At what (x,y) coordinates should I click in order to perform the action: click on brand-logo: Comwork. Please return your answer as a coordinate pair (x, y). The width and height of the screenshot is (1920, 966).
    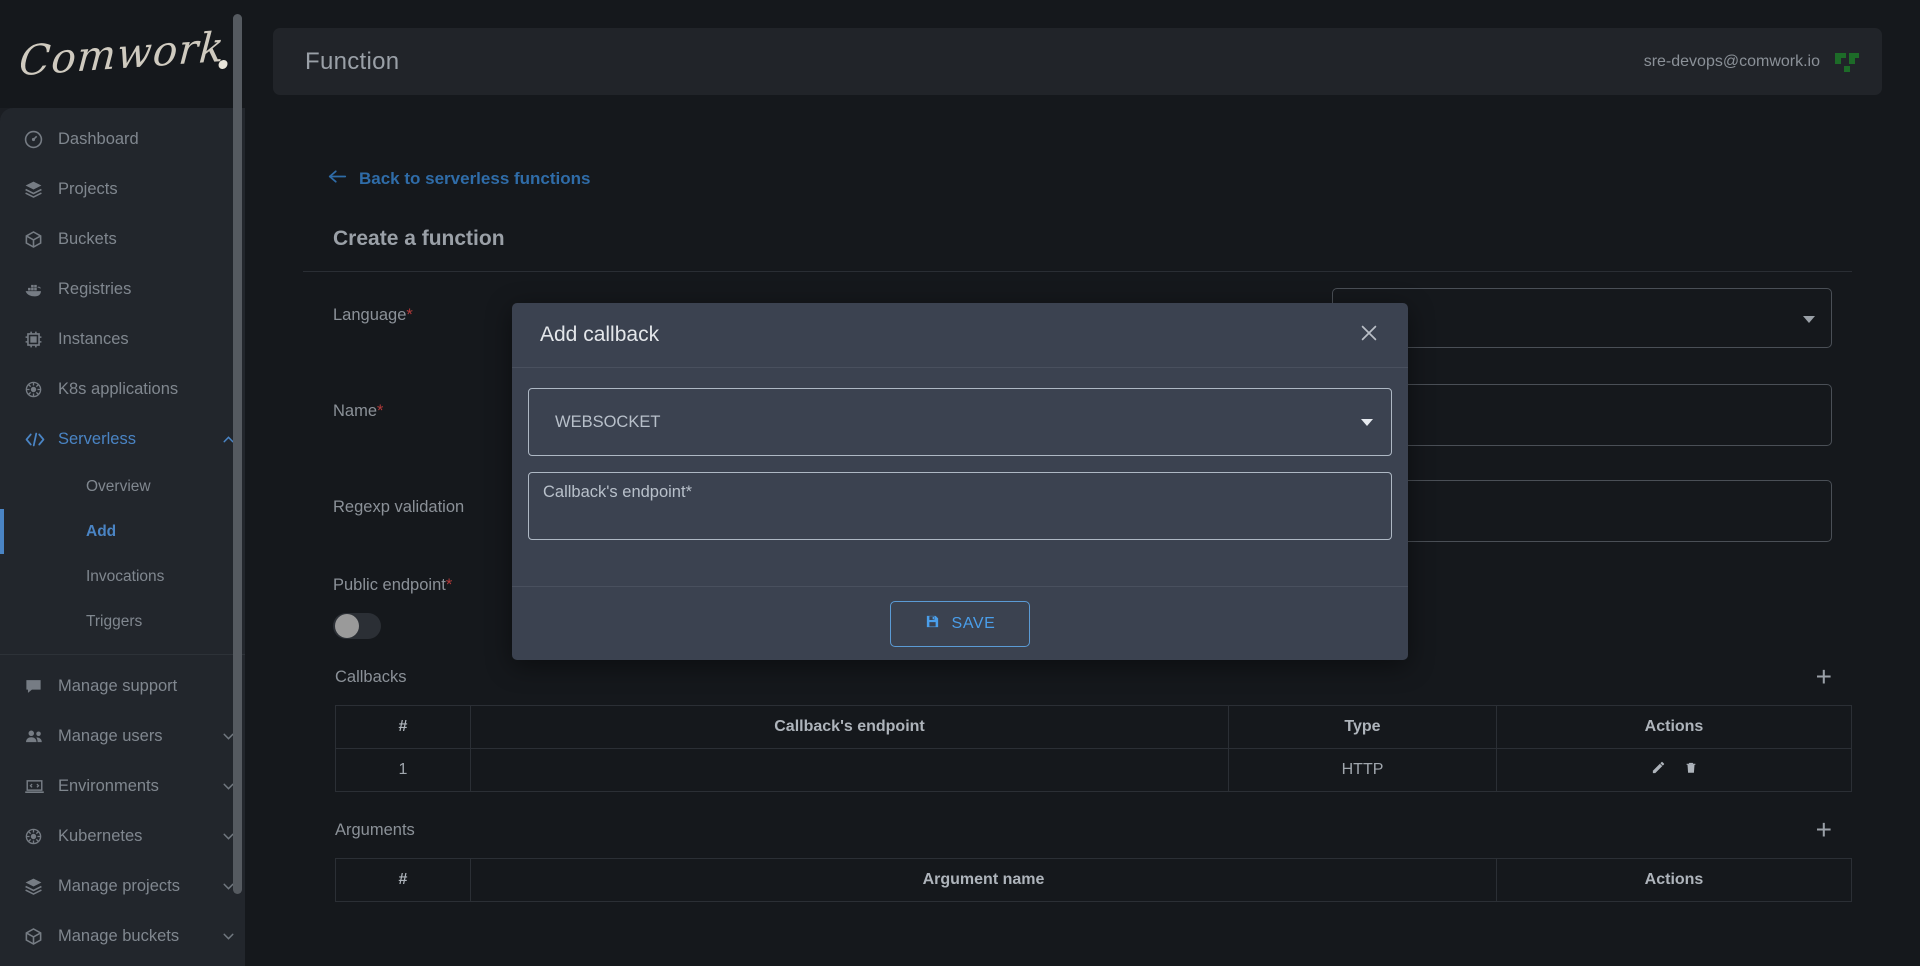
    Looking at the image, I should click on (122, 54).